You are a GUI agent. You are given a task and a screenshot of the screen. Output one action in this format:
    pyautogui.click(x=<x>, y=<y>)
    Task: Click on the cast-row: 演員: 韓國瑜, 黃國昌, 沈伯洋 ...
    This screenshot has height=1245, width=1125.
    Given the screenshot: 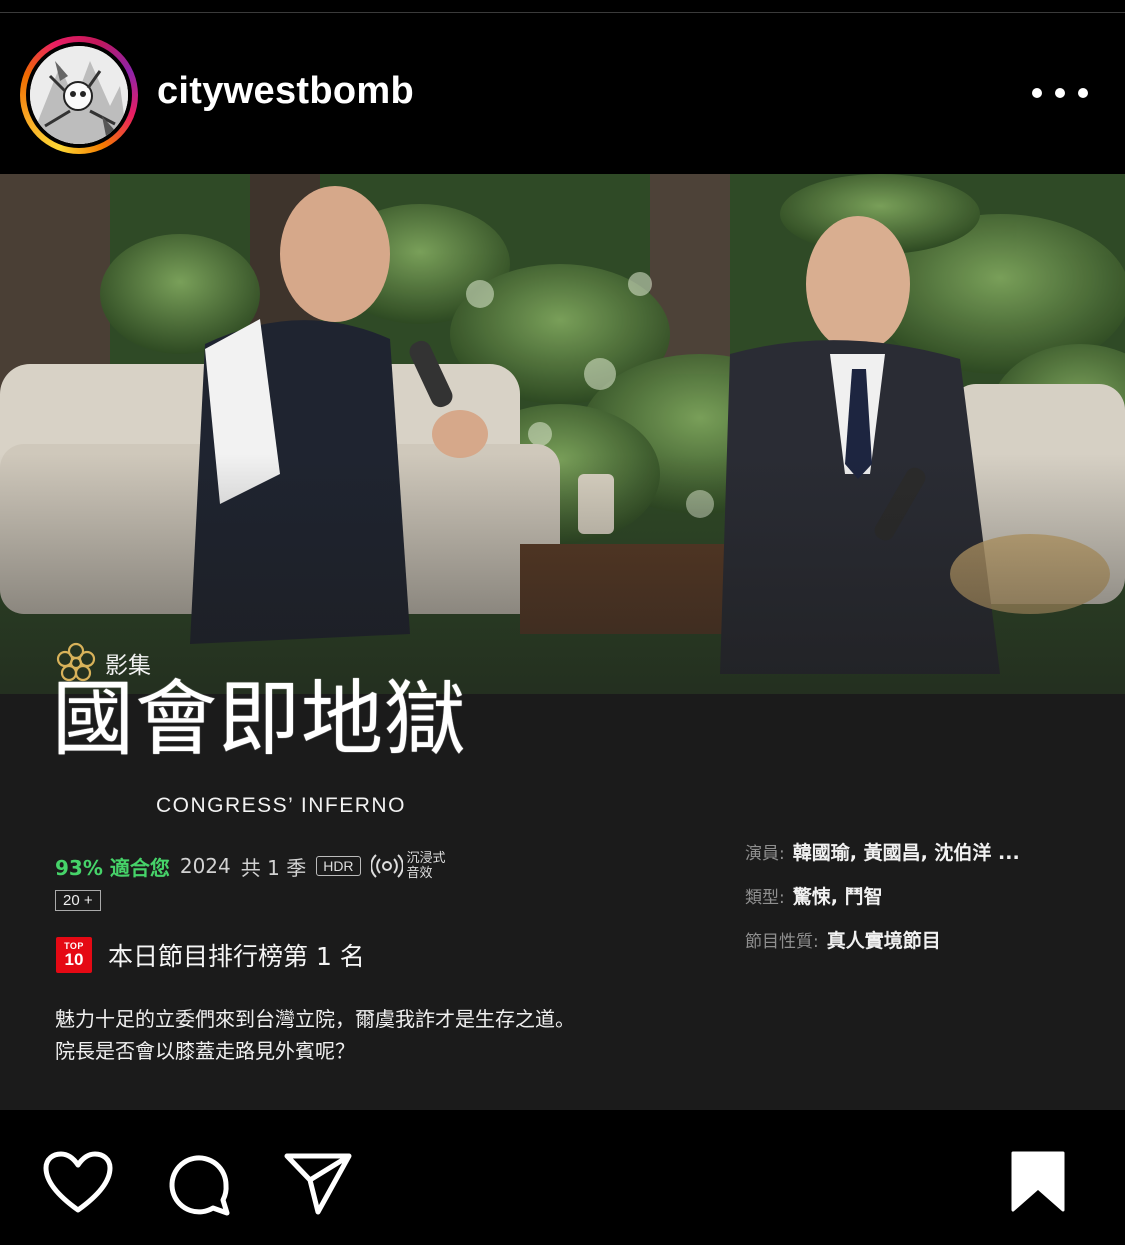 What is the action you would take?
    pyautogui.click(x=882, y=860)
    